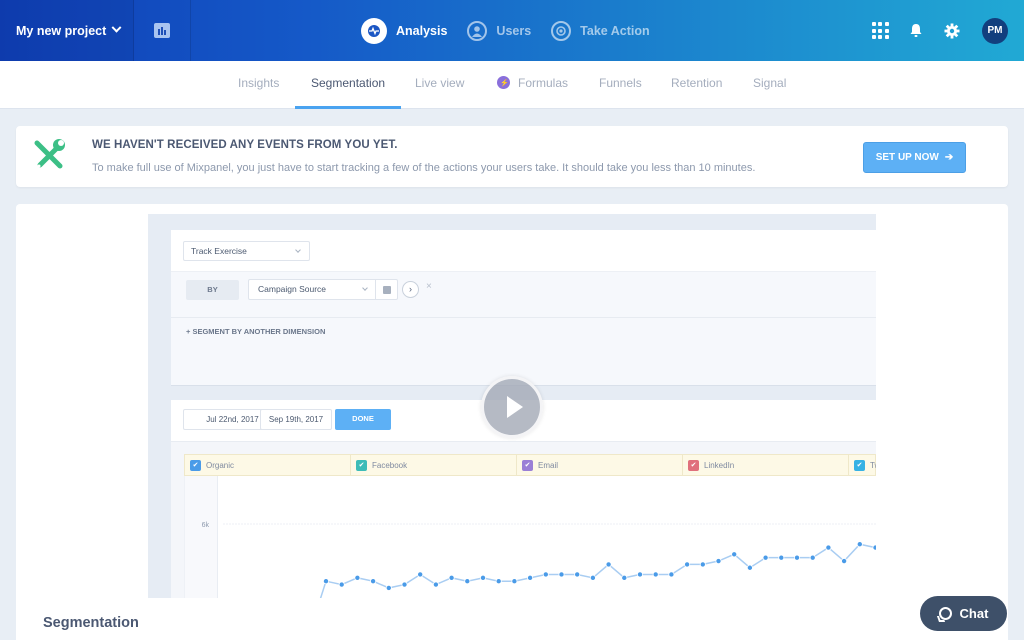 The height and width of the screenshot is (640, 1024). What do you see at coordinates (220, 465) in the screenshot?
I see `legend-label: Organic` at bounding box center [220, 465].